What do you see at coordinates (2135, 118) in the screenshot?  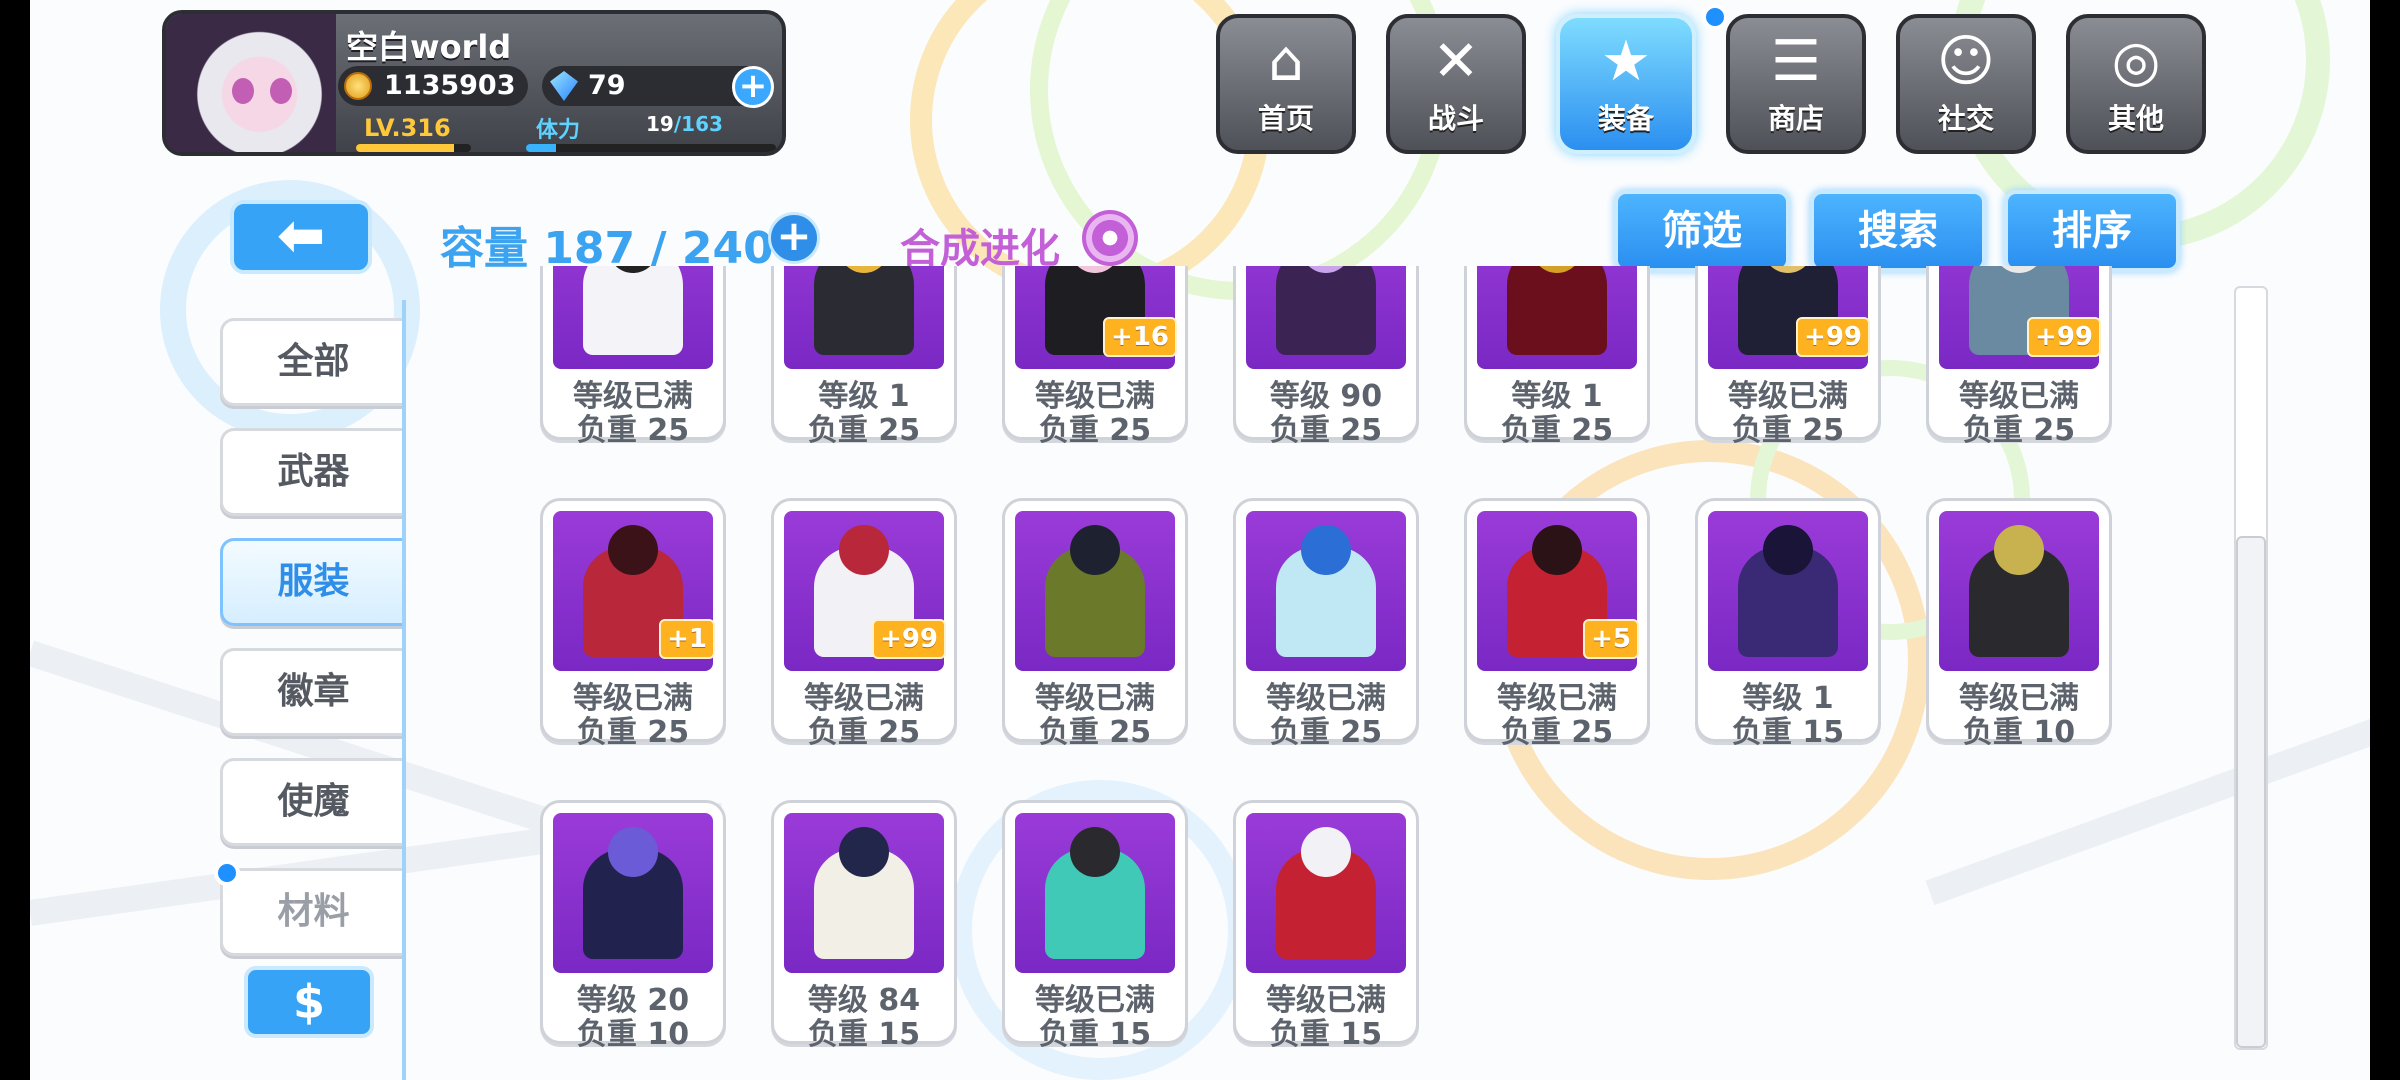 I see `nav-tab-label: 其他` at bounding box center [2135, 118].